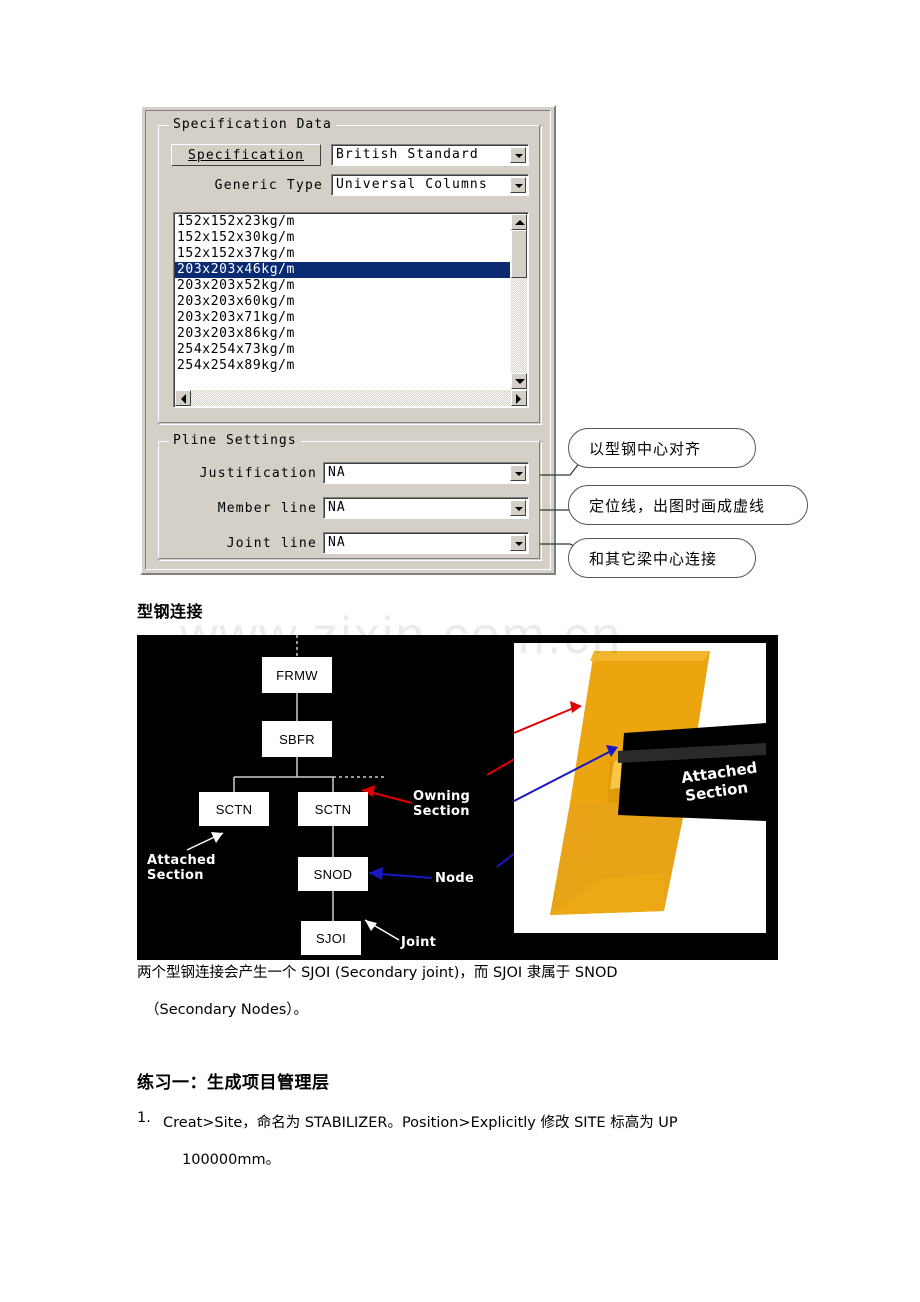 Image resolution: width=920 pixels, height=1302 pixels. What do you see at coordinates (258, 473) in the screenshot?
I see `justification-label: Justification` at bounding box center [258, 473].